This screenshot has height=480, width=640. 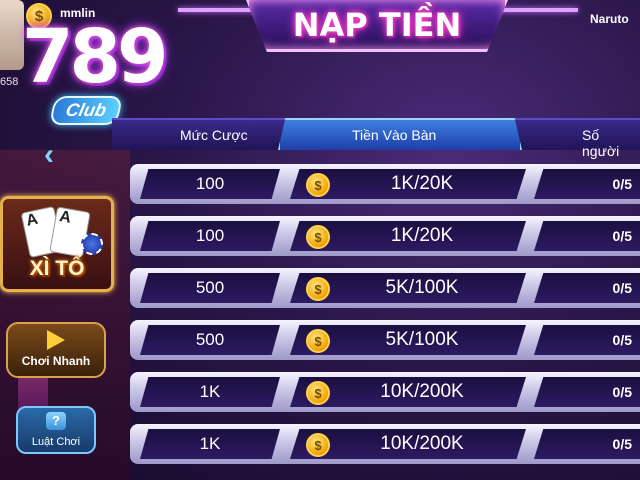 I want to click on play-icon, so click(x=56, y=340).